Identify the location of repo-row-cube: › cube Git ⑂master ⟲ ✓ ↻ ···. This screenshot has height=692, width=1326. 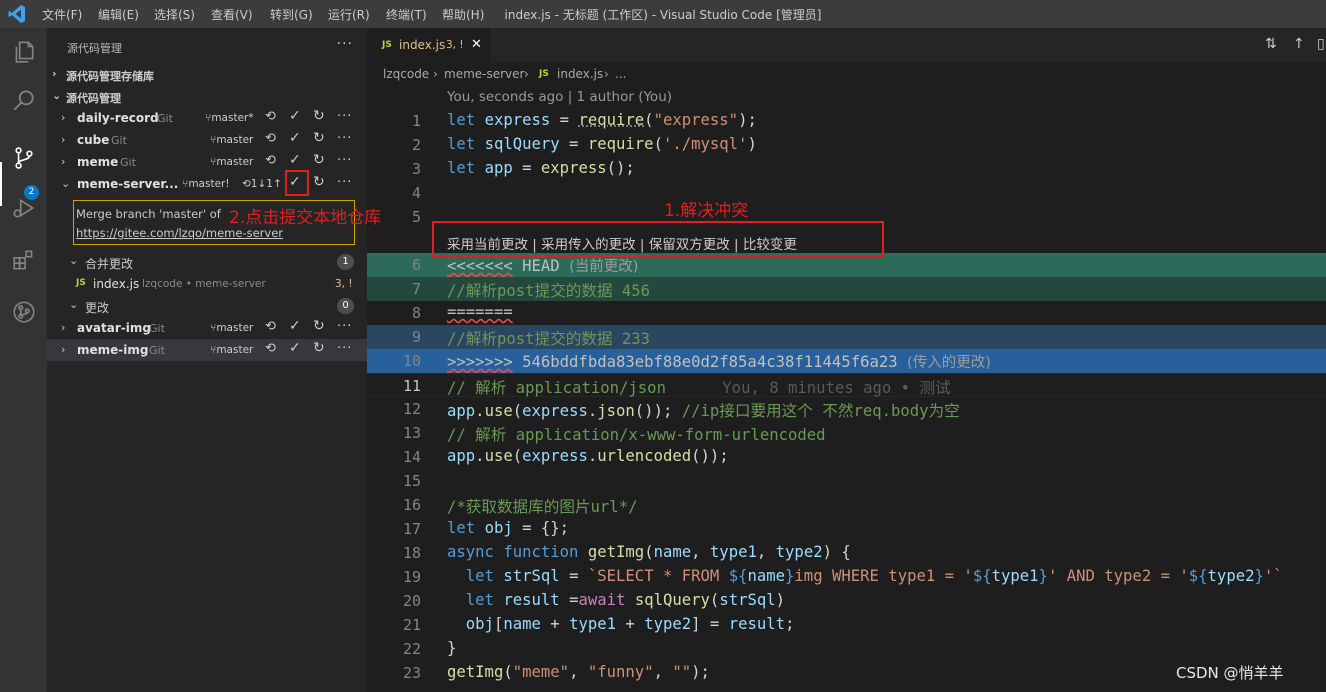
(207, 140).